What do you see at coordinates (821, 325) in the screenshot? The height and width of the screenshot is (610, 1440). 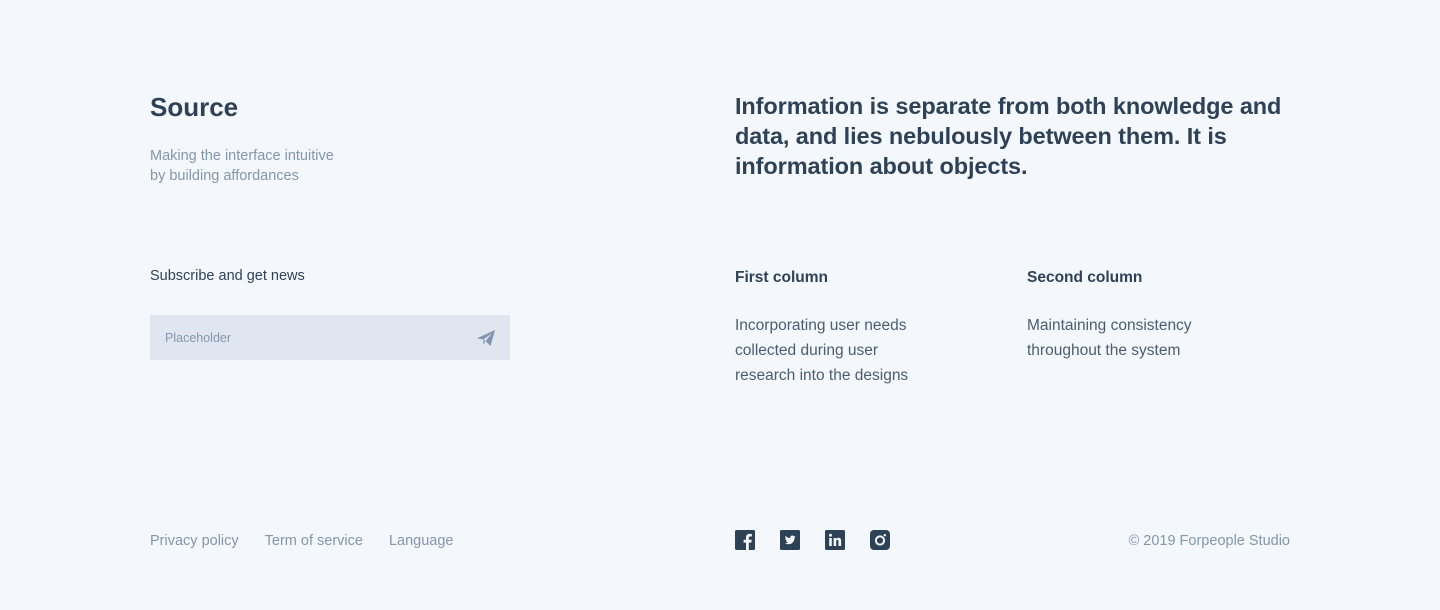 I see `first-column-line: Incorporating user needs` at bounding box center [821, 325].